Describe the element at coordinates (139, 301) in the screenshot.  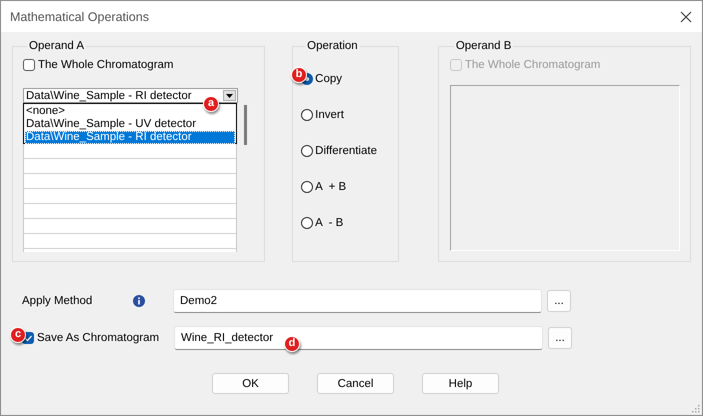
I see `info-icon` at that location.